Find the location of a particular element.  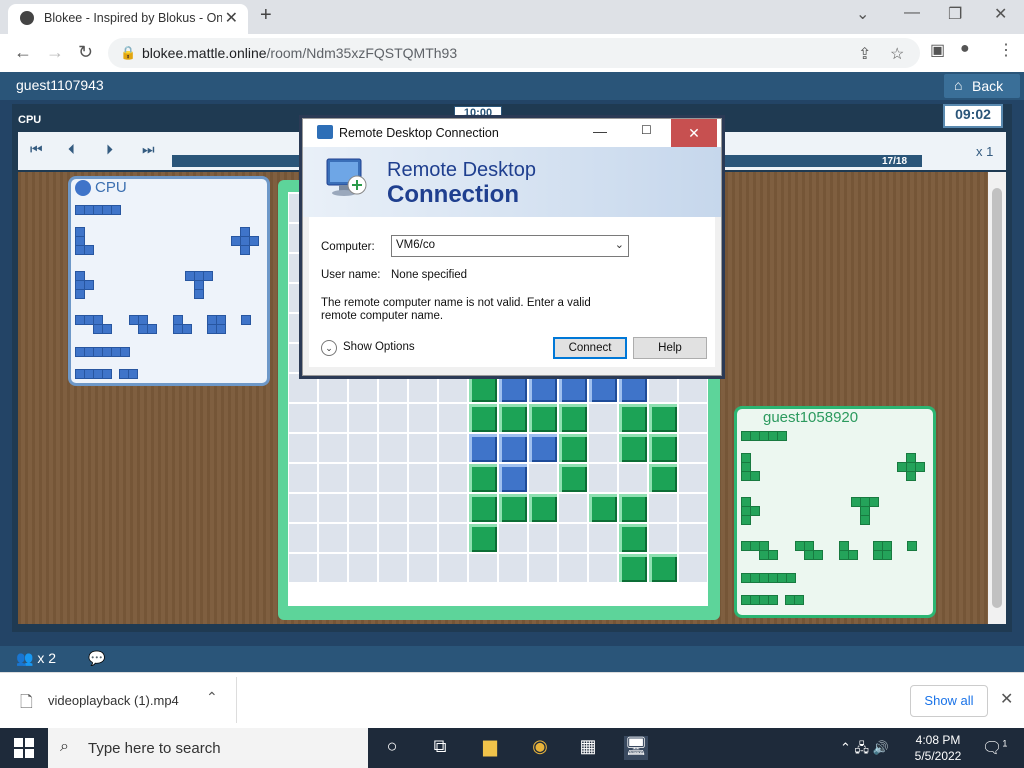

cortana-icon: ○ is located at coordinates (392, 748).